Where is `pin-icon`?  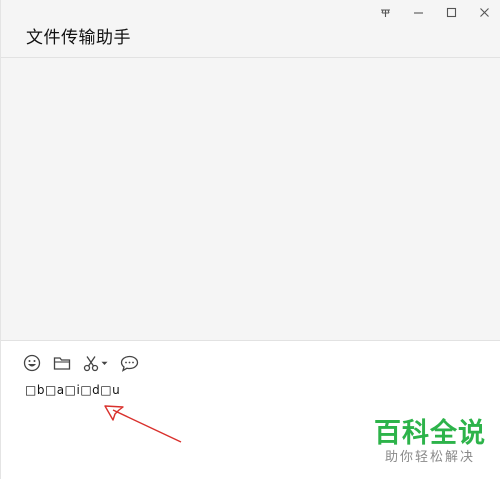
pin-icon is located at coordinates (385, 12).